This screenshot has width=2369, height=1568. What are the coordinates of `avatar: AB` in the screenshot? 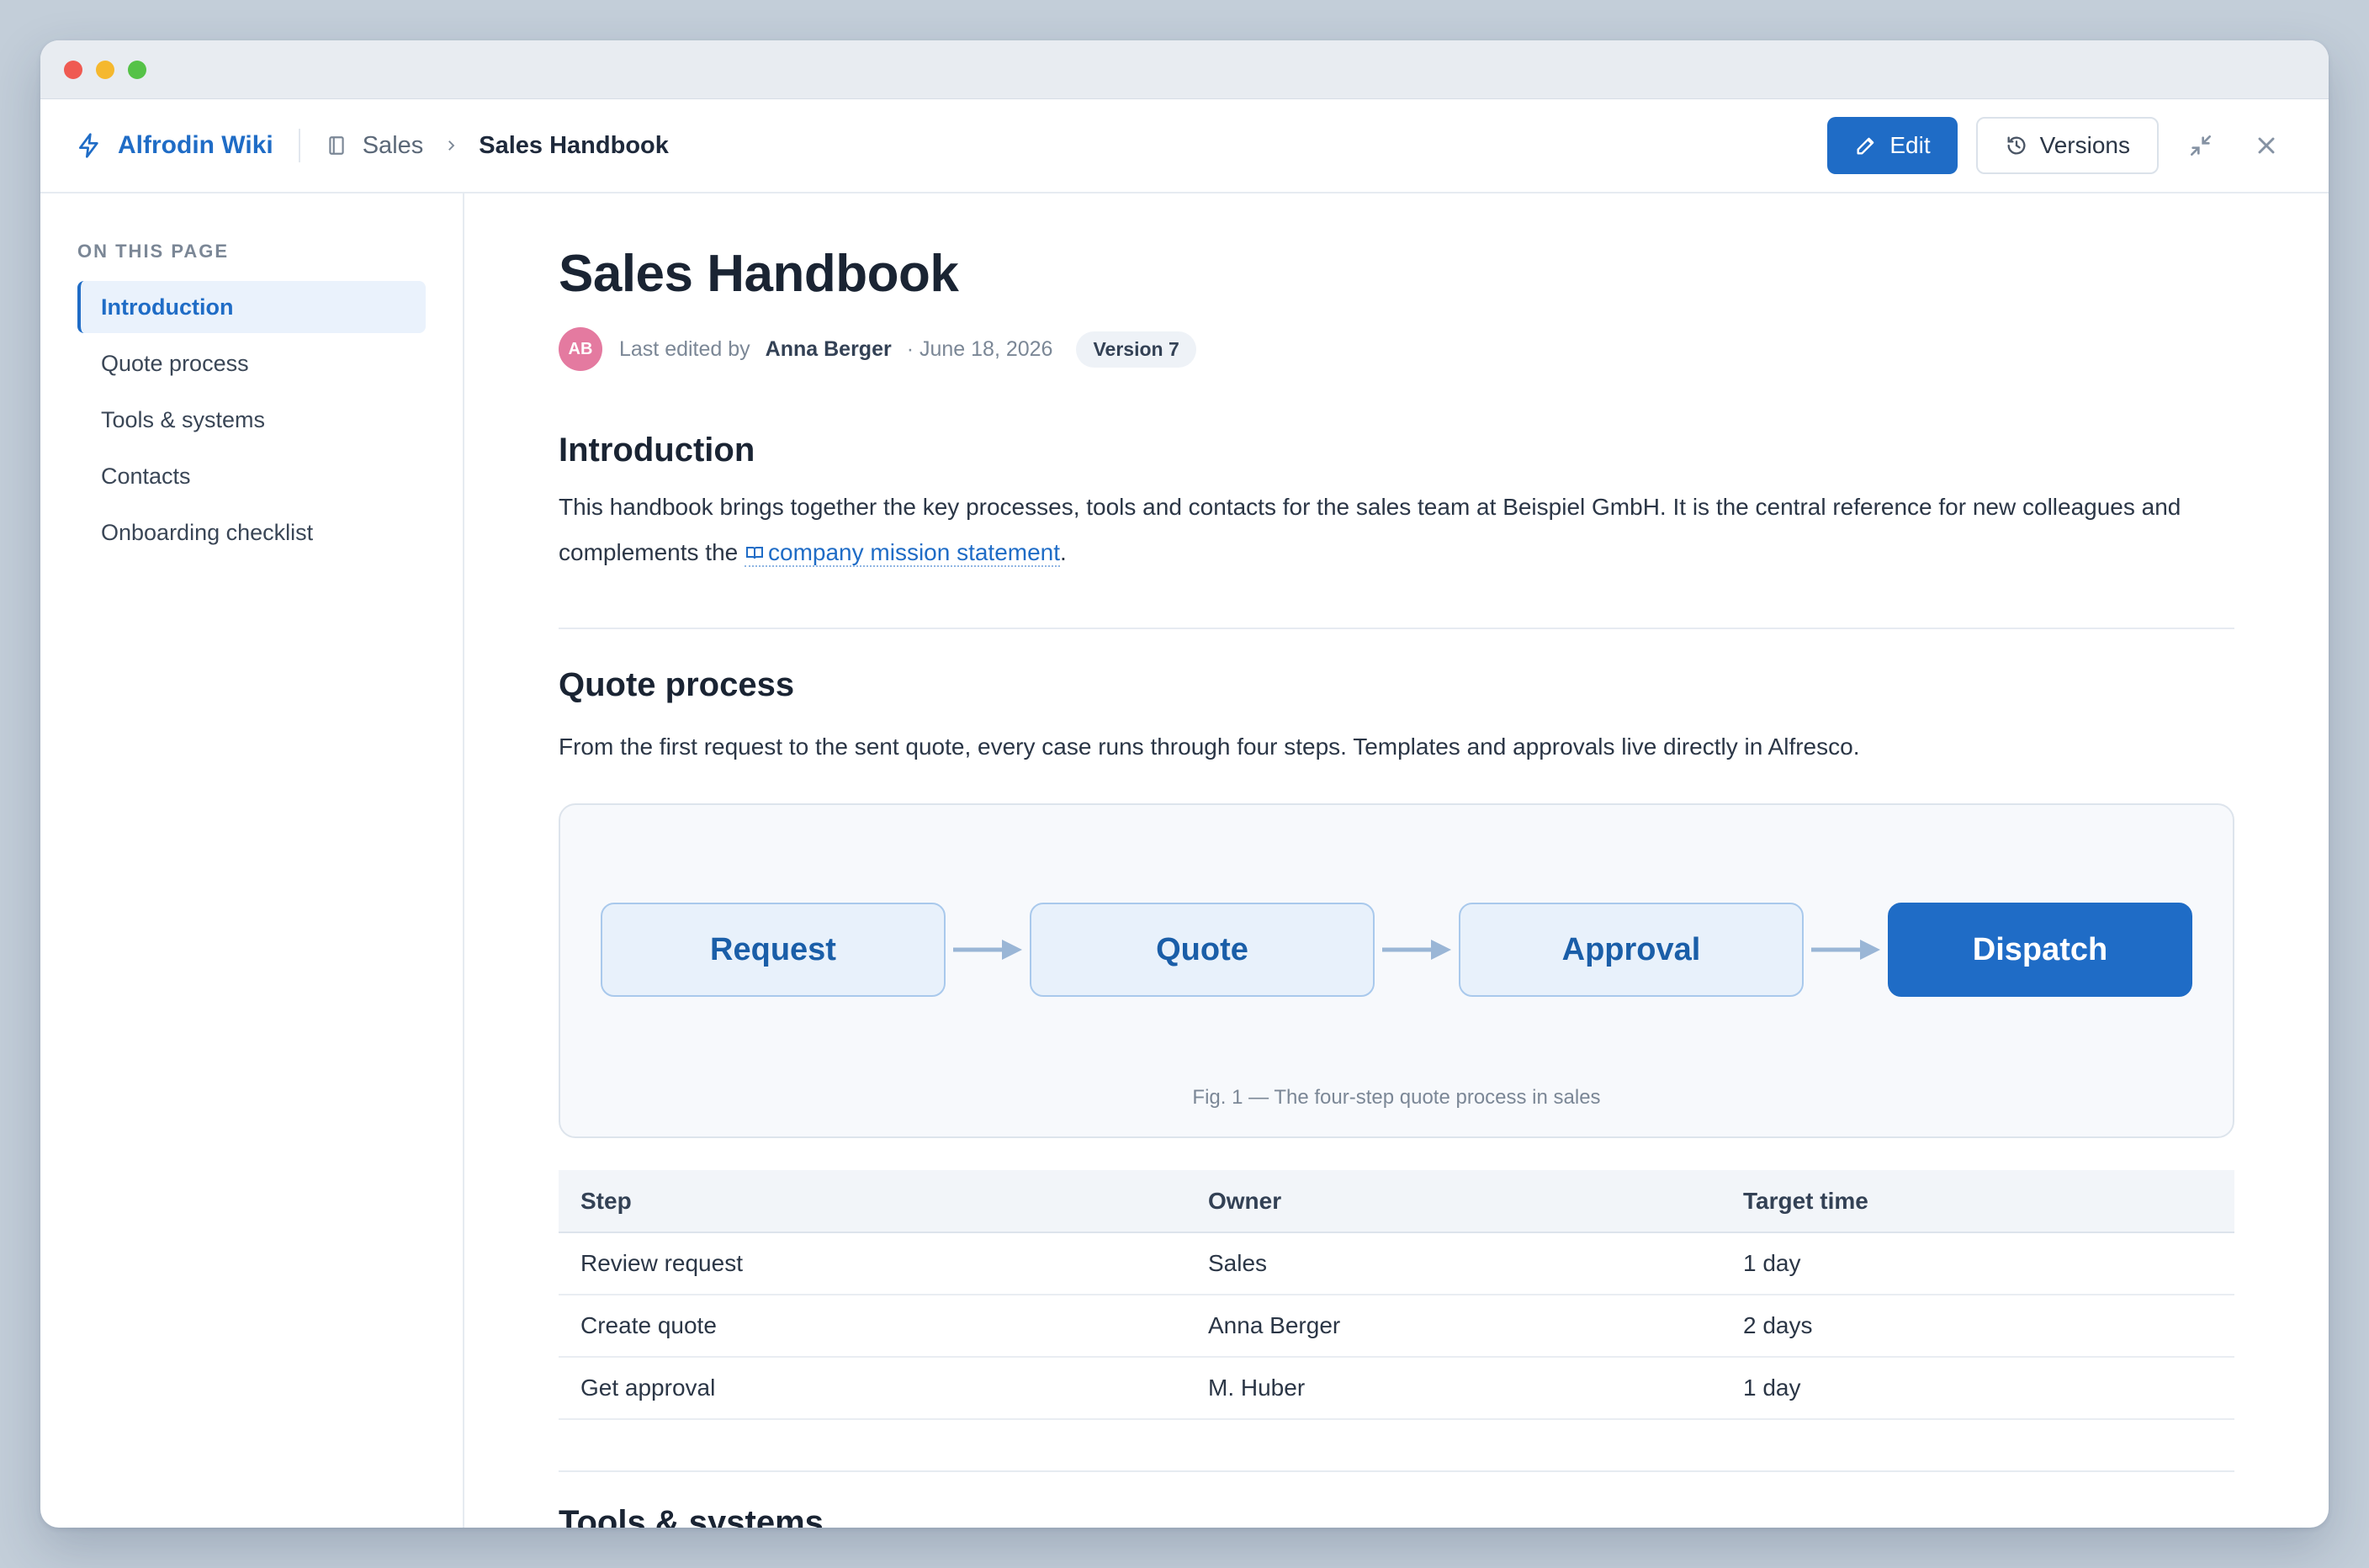 It's located at (581, 349).